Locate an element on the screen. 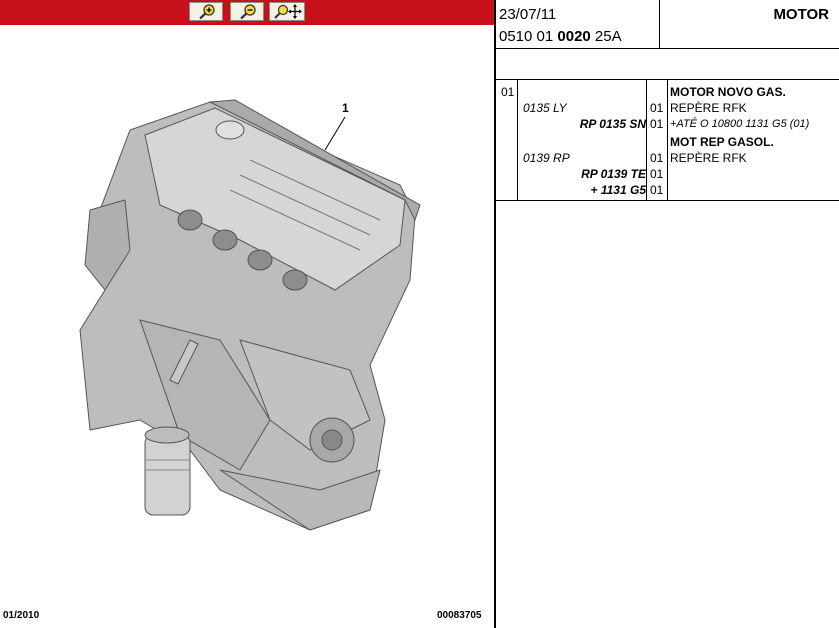  zoom-out-button is located at coordinates (247, 11).